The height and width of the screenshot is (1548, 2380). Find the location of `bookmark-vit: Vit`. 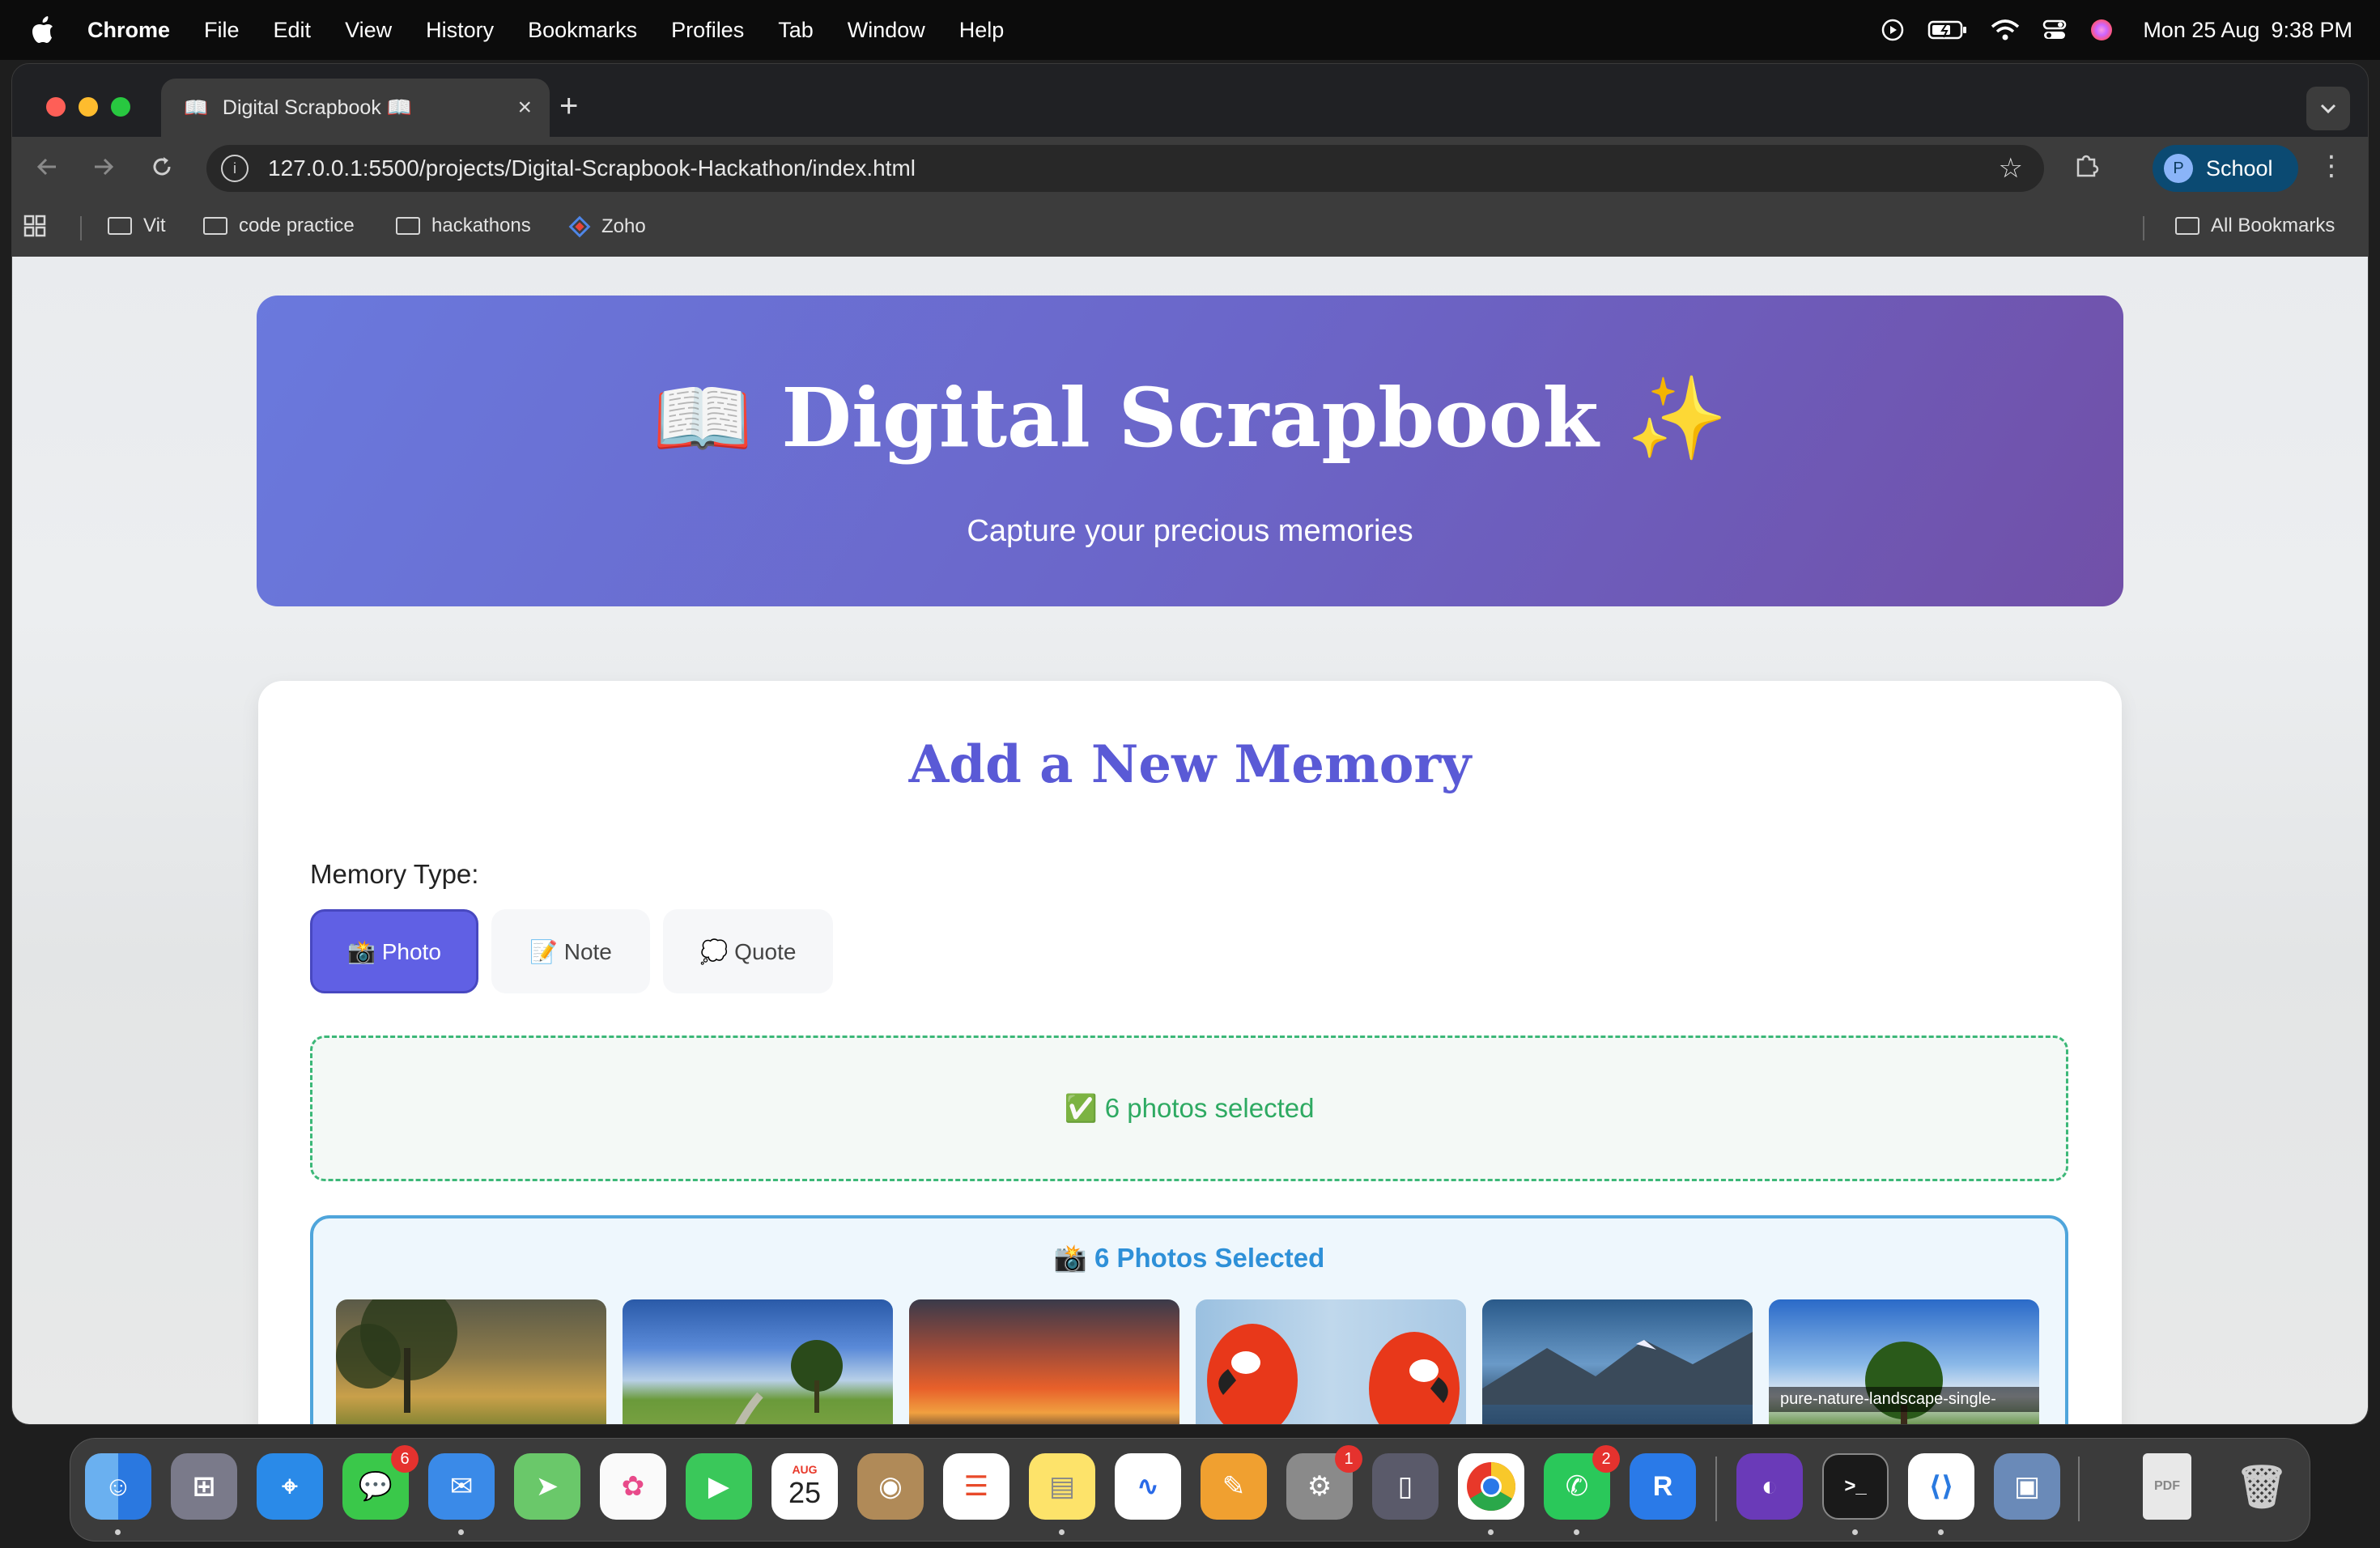

bookmark-vit: Vit is located at coordinates (137, 226).